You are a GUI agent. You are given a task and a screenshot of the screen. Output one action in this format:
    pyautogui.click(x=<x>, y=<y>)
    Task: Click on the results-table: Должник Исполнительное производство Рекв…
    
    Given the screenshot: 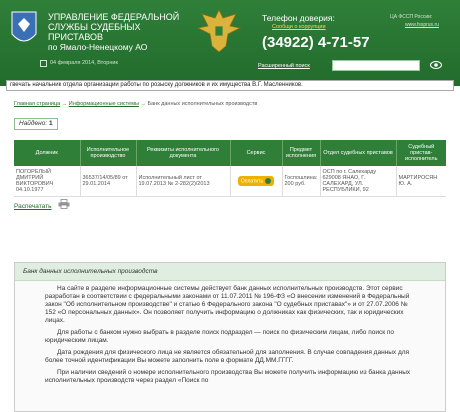 What is the action you would take?
    pyautogui.click(x=230, y=168)
    